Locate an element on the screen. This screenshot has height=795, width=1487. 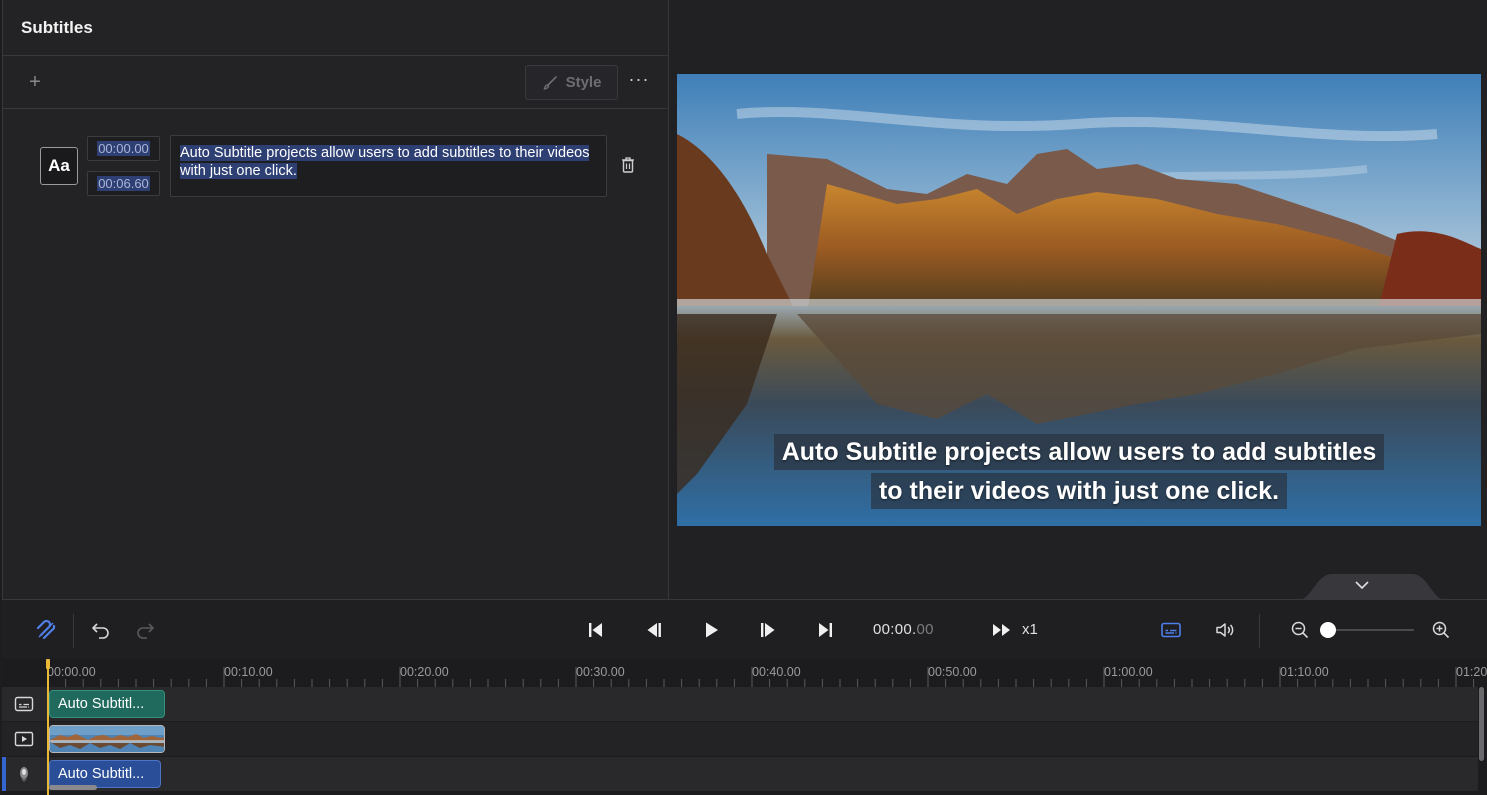
volume-button is located at coordinates (1225, 630).